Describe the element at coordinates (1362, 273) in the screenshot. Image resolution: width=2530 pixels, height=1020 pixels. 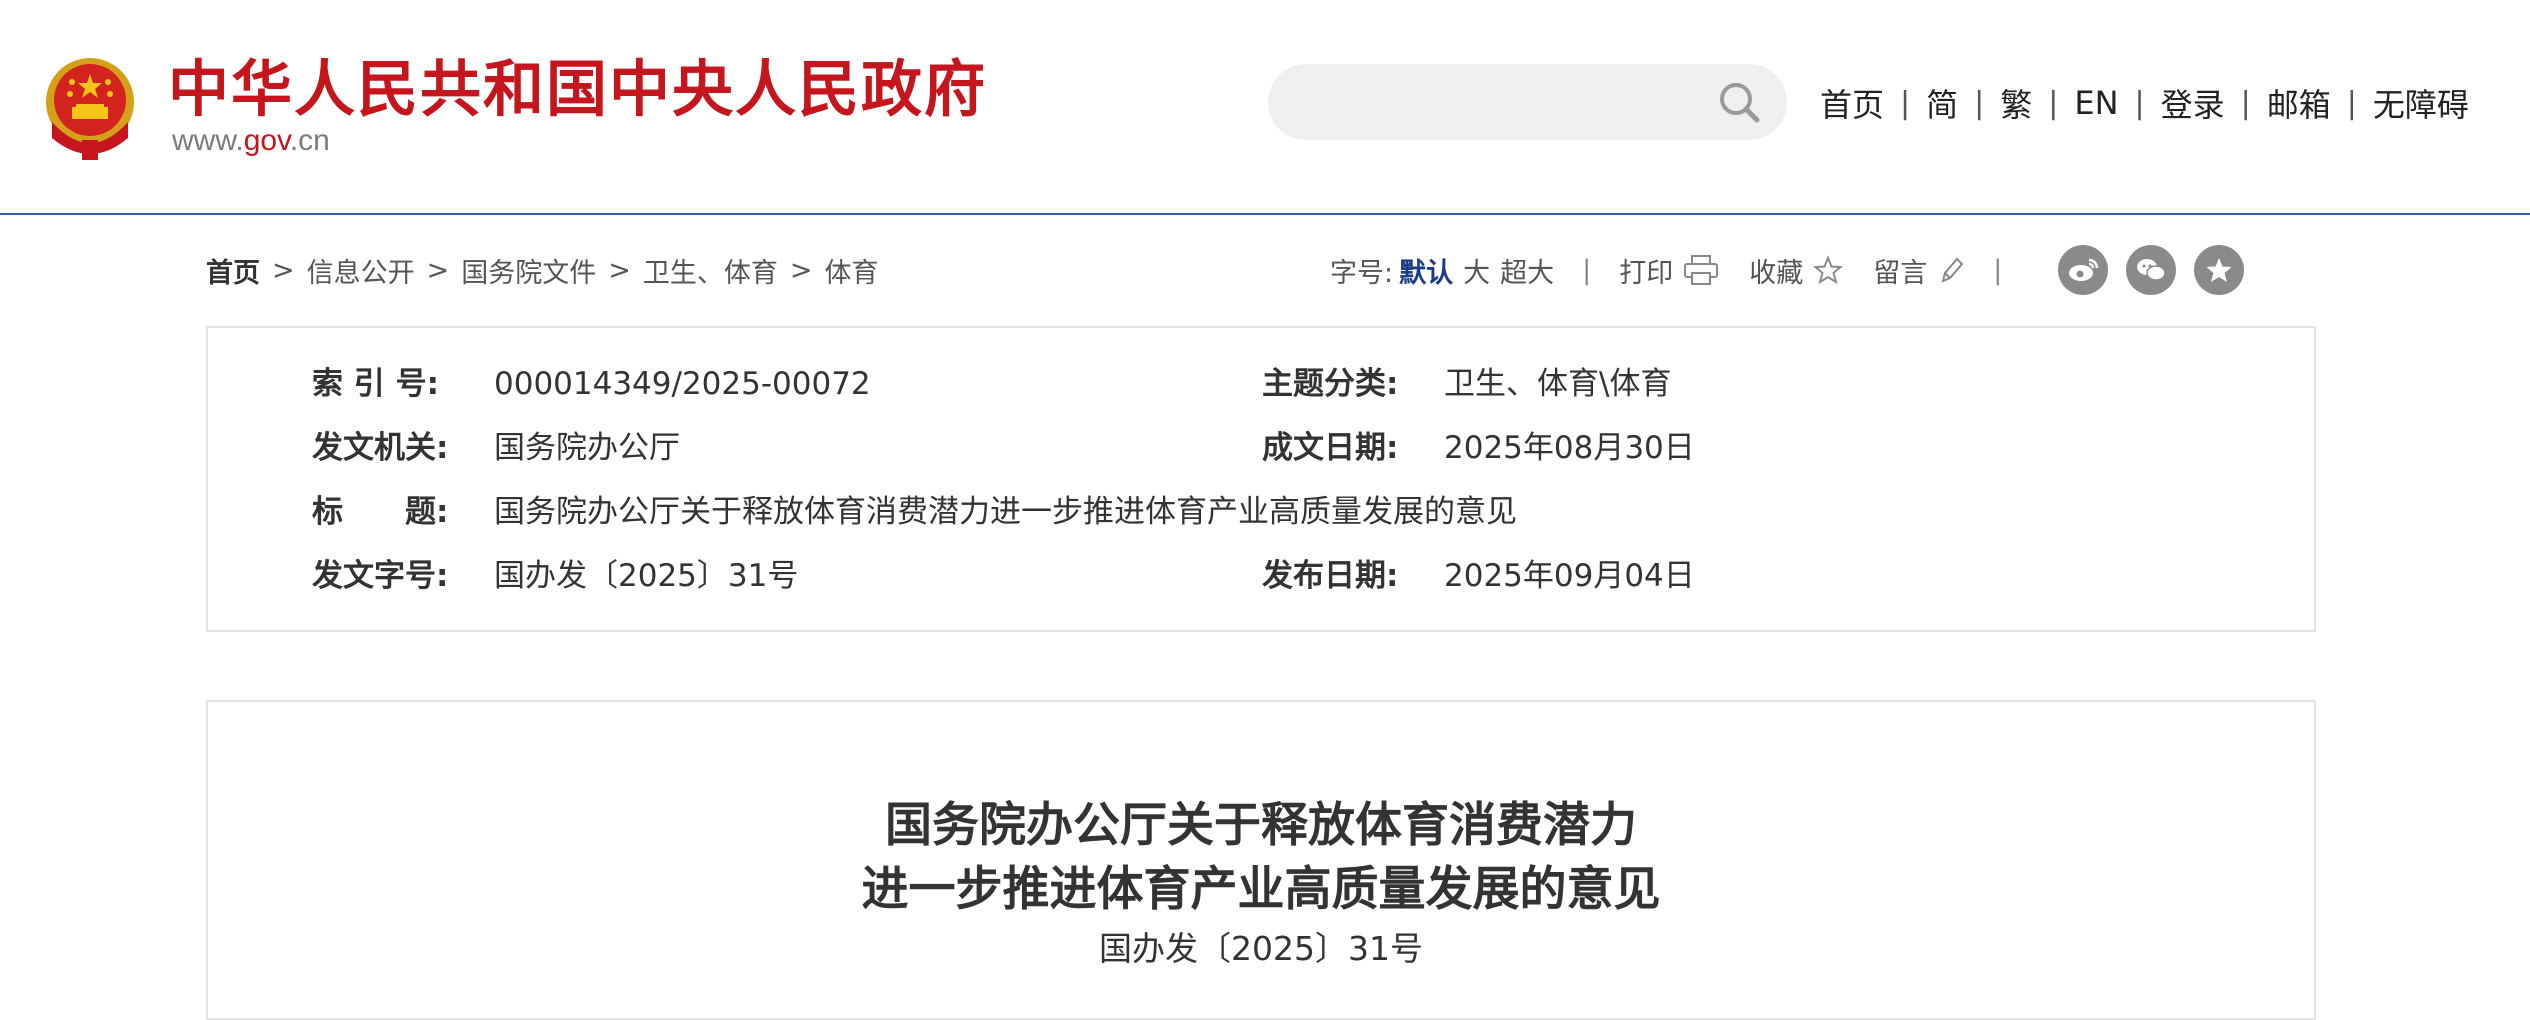
I see `font-size-label: 字号:` at that location.